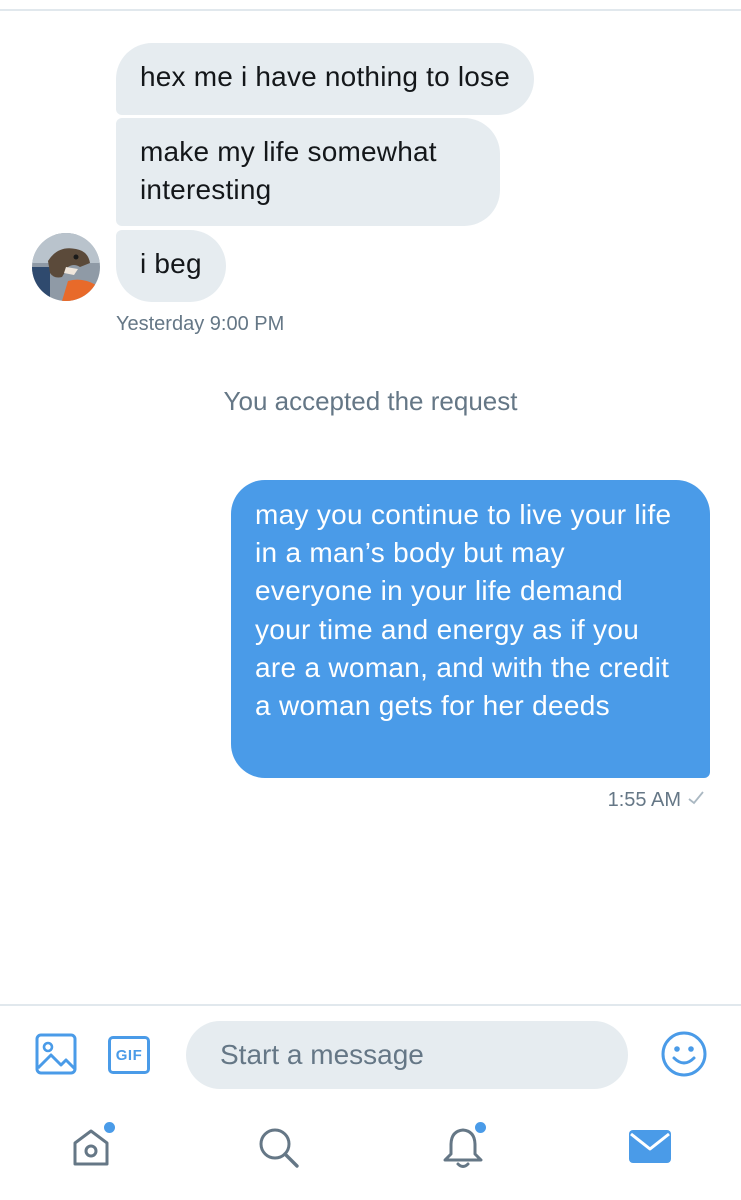 The image size is (741, 1200). I want to click on request-accepted-notice: You accepted the request, so click(370, 401).